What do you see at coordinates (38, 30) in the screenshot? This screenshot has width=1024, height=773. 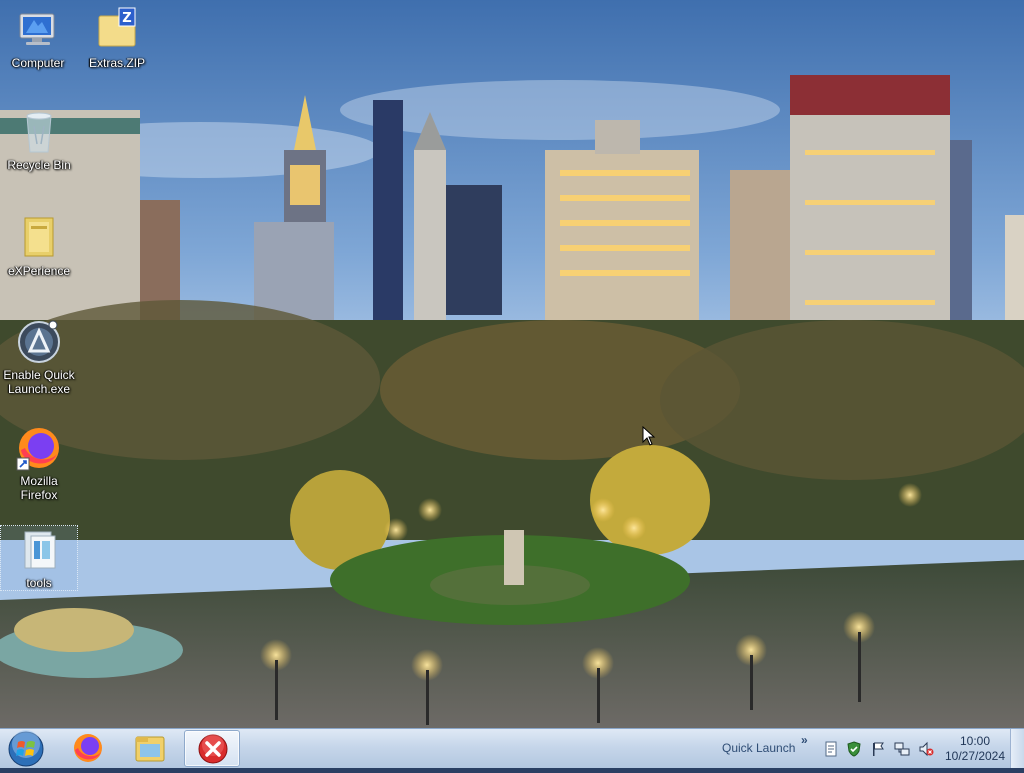 I see `computer-icon` at bounding box center [38, 30].